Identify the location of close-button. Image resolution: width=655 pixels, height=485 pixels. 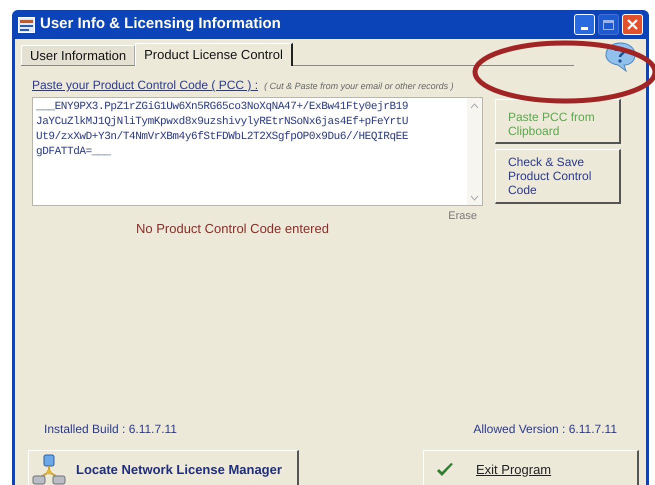
(632, 24).